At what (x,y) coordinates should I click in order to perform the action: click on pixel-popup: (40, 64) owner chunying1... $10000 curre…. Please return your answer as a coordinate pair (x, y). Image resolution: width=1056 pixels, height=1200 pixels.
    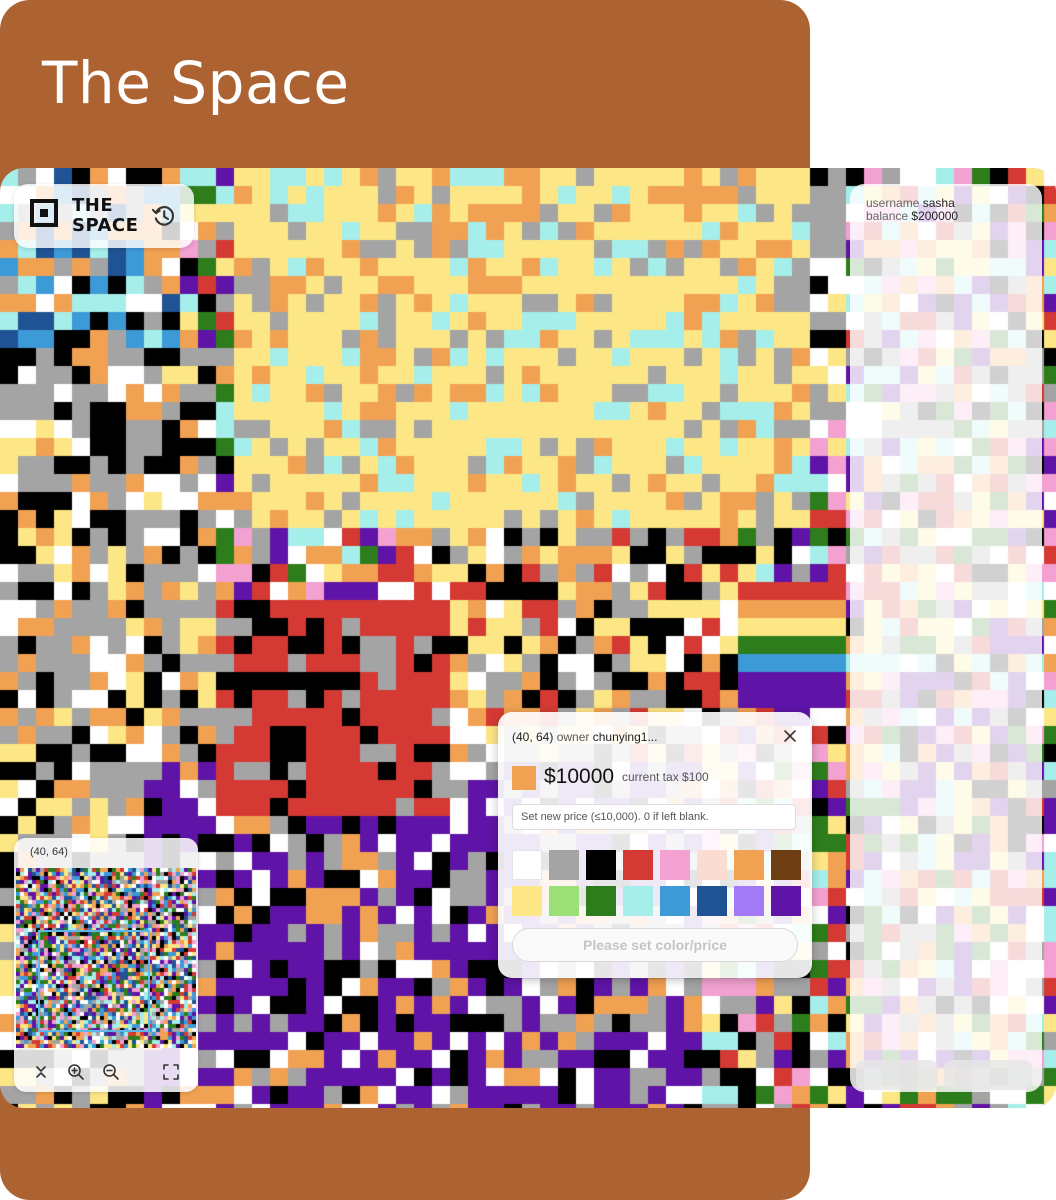
    Looking at the image, I should click on (655, 845).